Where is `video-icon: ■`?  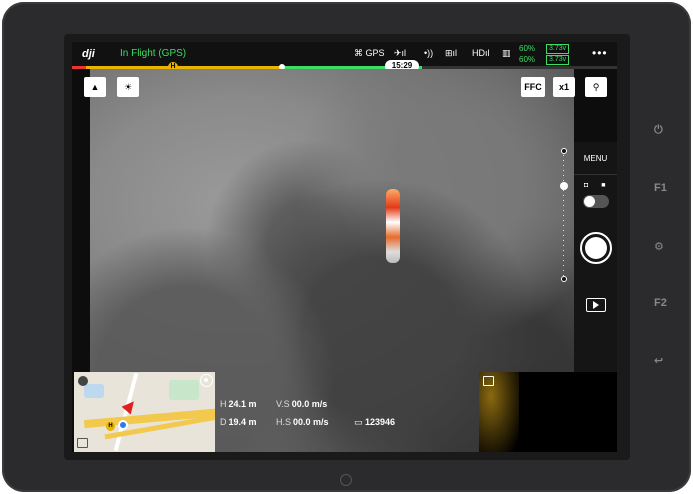 video-icon: ■ is located at coordinates (603, 185).